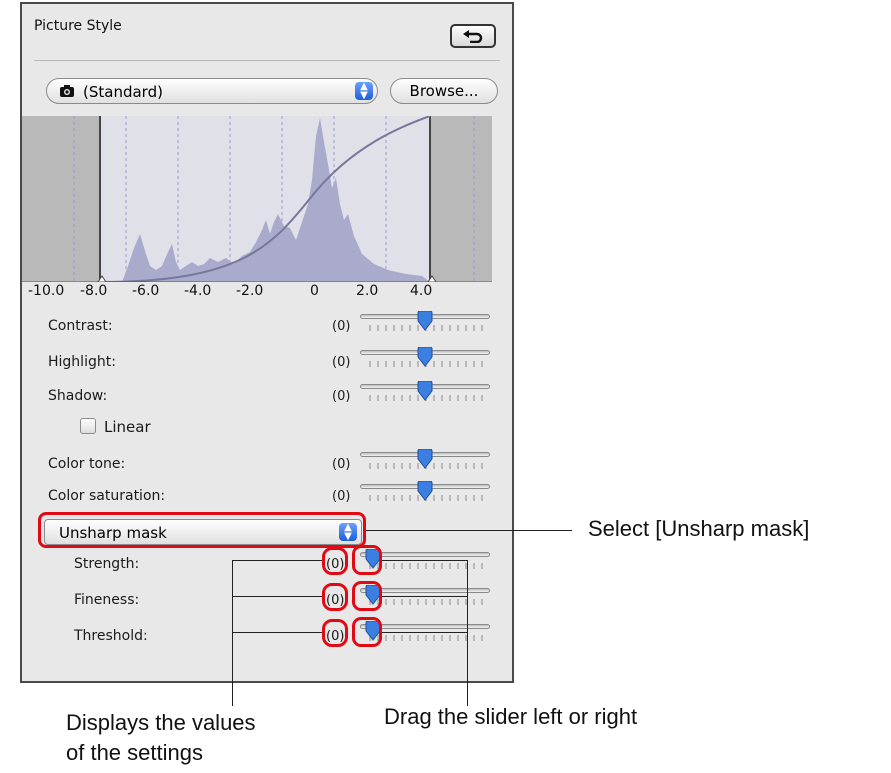 Image resolution: width=891 pixels, height=773 pixels. What do you see at coordinates (78, 26) in the screenshot?
I see `panel-title: Picture Style` at bounding box center [78, 26].